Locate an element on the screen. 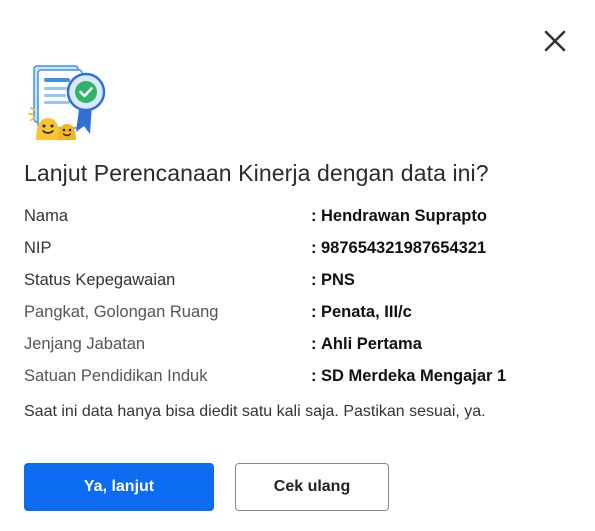 This screenshot has width=595, height=531. info-row-status: Status Kepegawaian : PNS is located at coordinates (294, 280).